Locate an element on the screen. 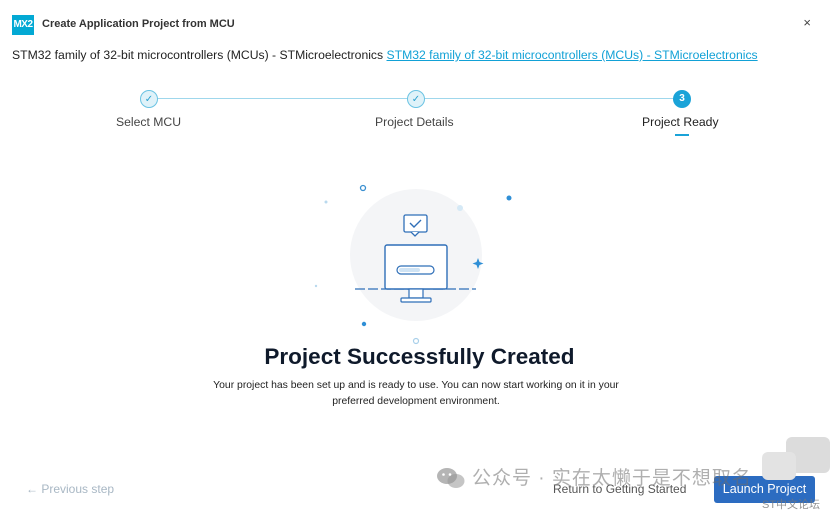  success-description-line: preferred development environment. is located at coordinates (416, 401).